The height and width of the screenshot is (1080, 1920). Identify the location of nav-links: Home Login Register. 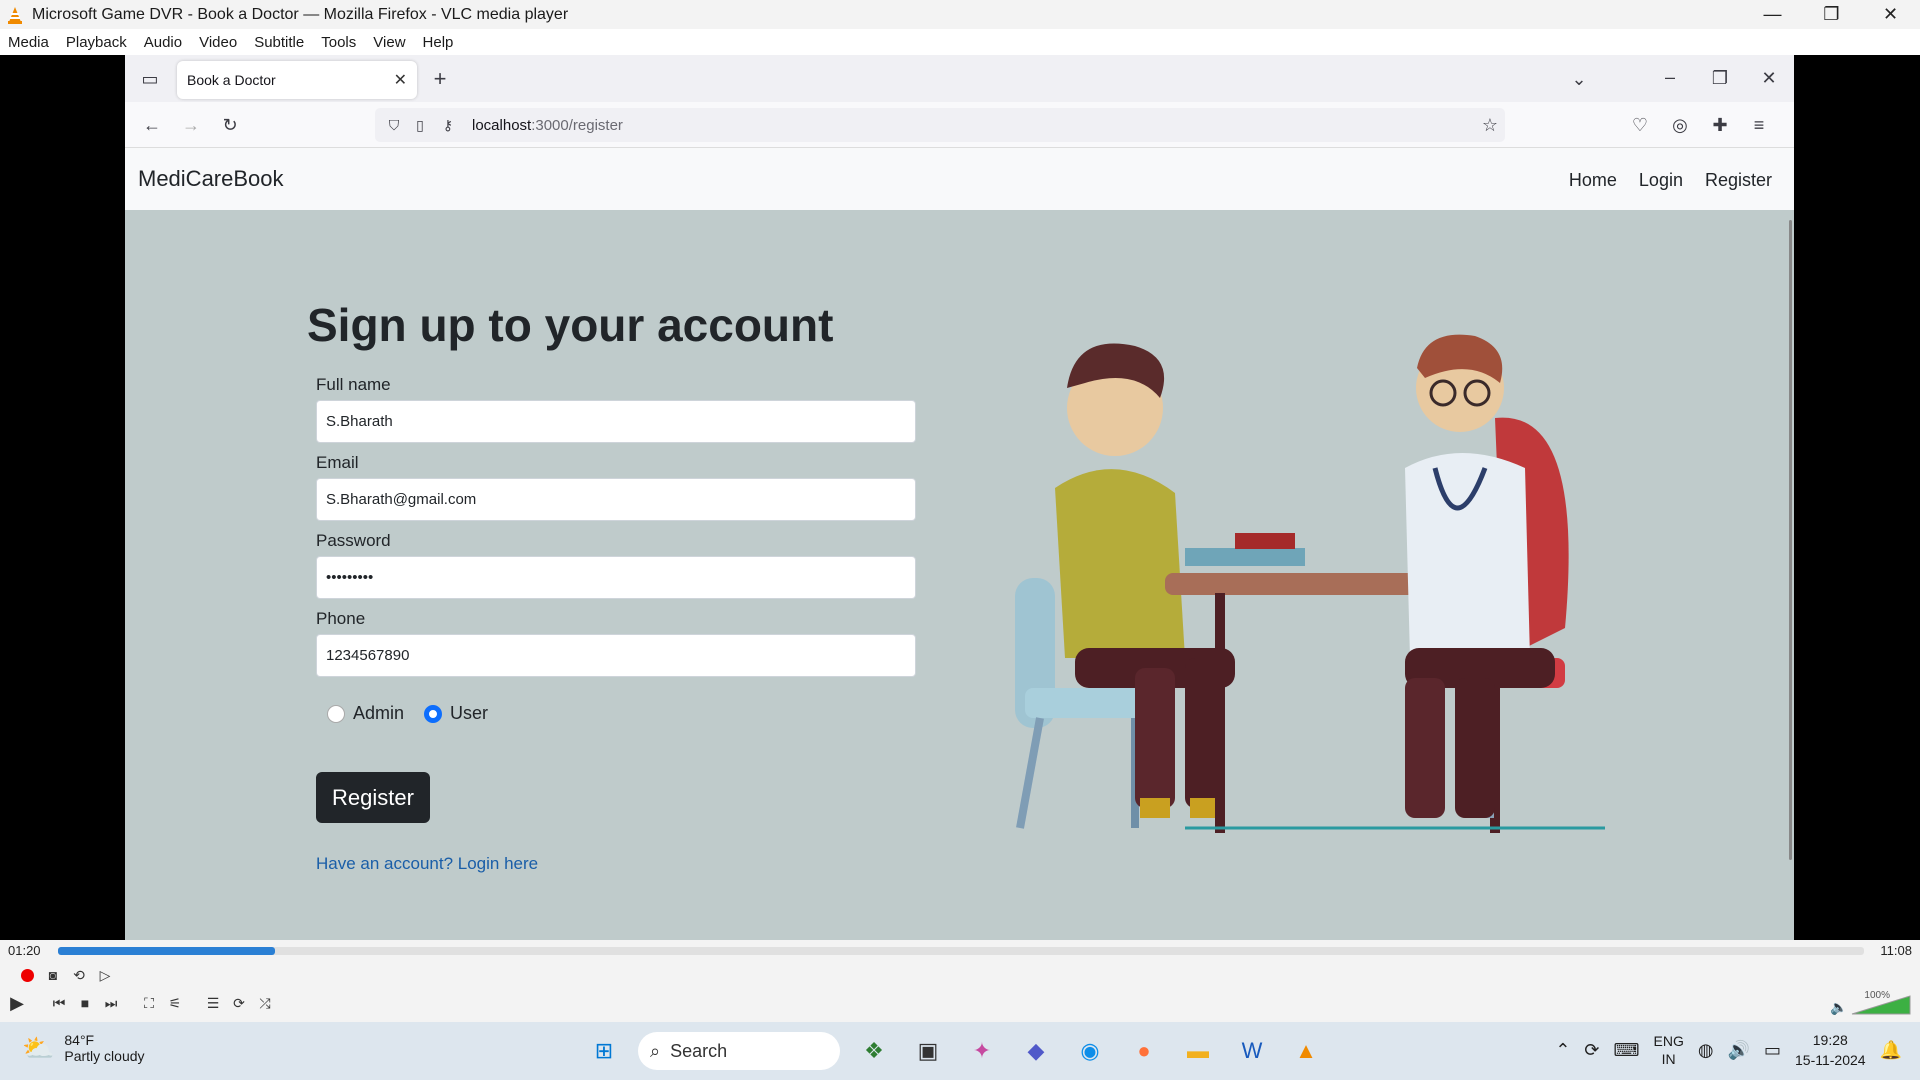
(1670, 180).